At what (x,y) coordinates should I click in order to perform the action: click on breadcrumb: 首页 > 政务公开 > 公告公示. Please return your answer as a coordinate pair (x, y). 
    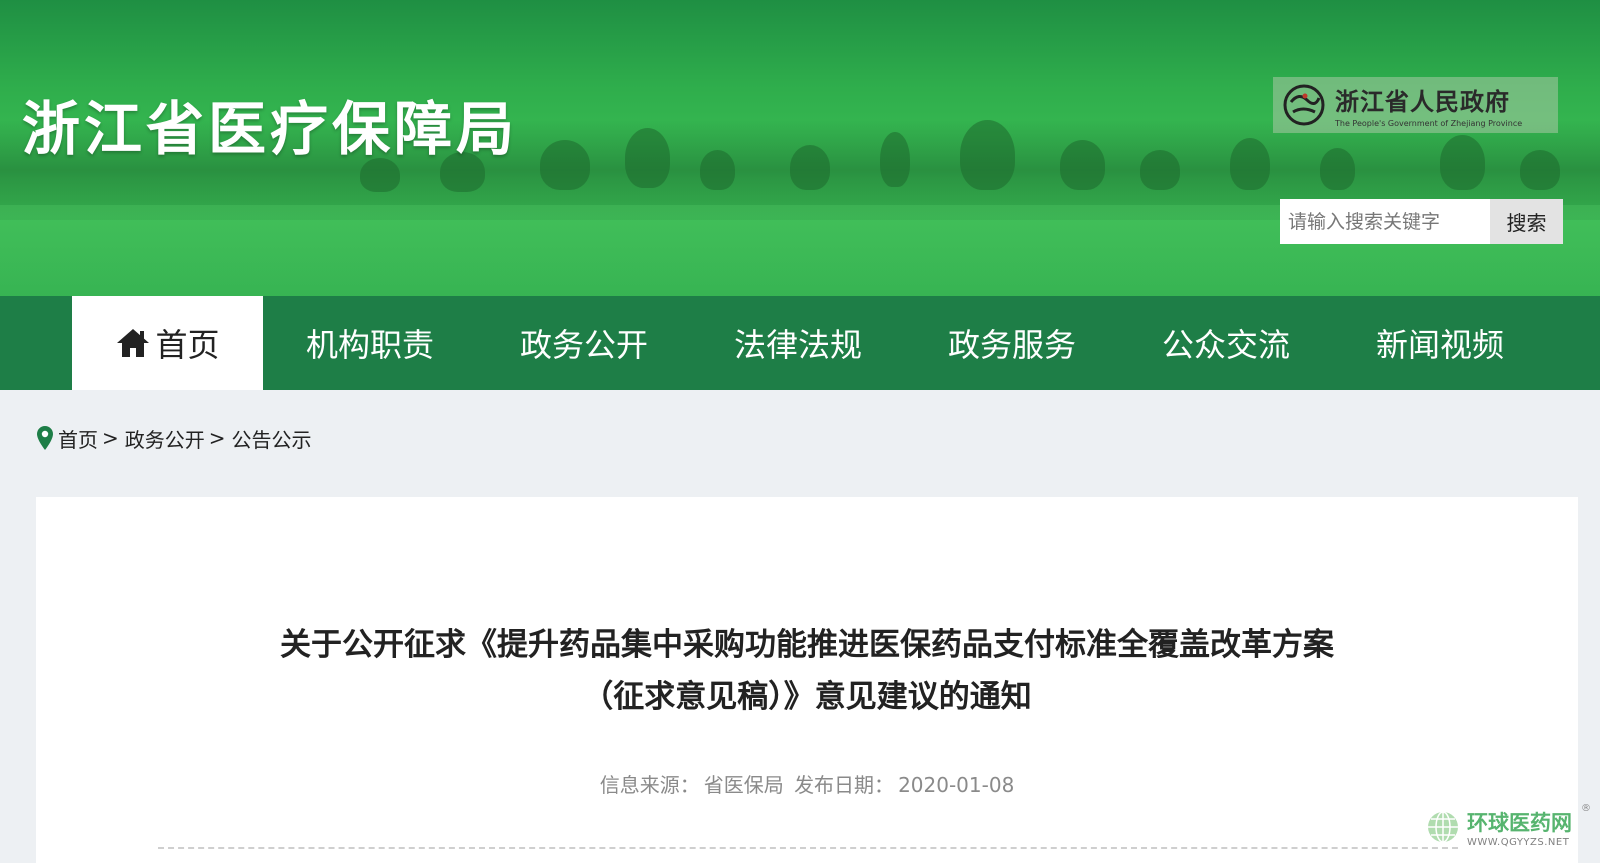
    Looking at the image, I should click on (174, 438).